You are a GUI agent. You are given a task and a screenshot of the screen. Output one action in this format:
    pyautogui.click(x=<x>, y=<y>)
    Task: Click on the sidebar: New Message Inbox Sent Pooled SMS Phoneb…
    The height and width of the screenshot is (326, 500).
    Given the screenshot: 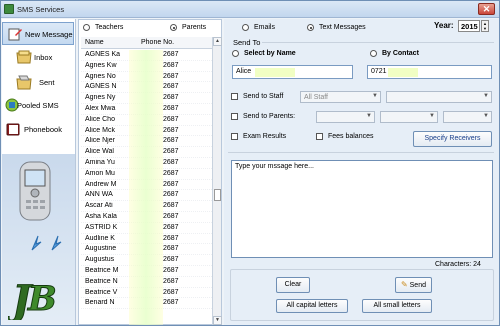 What is the action you would take?
    pyautogui.click(x=39, y=172)
    